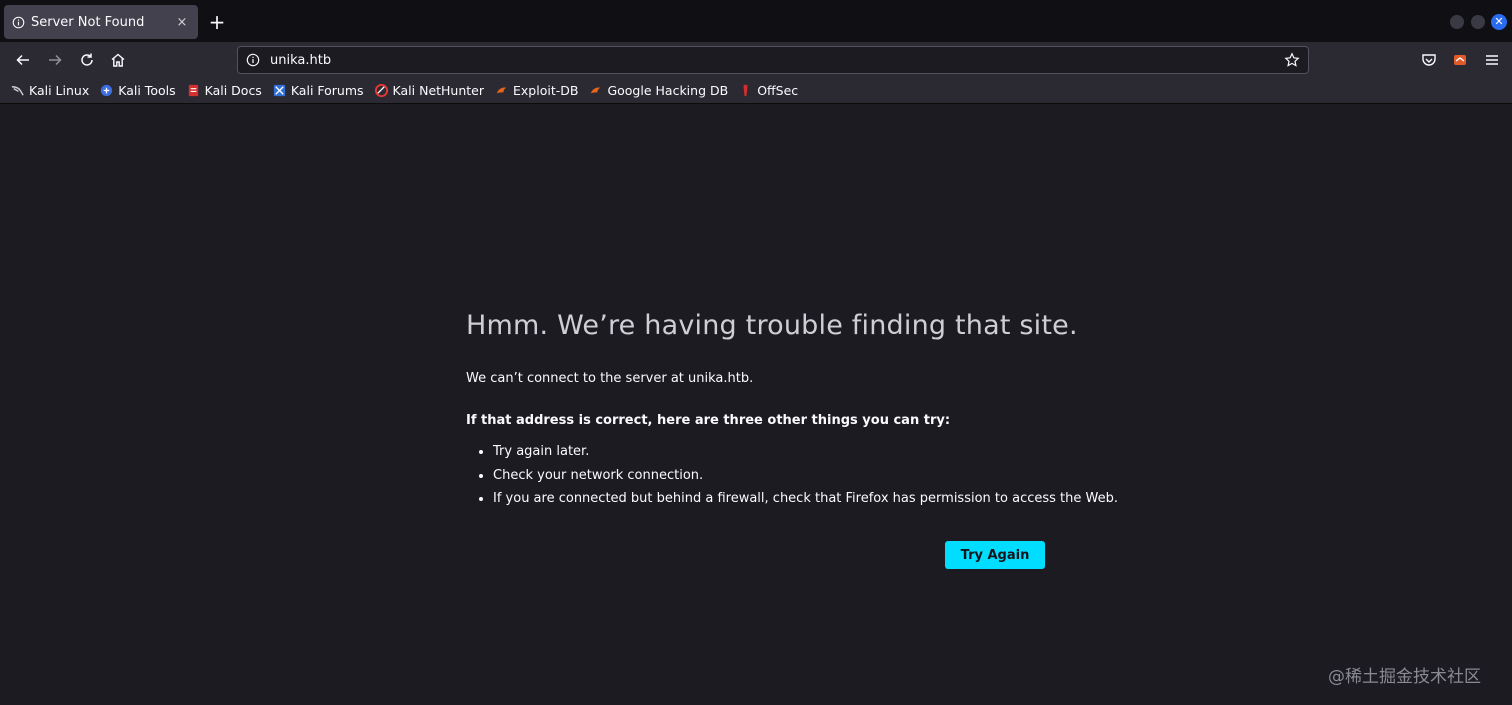 This screenshot has width=1512, height=705. Describe the element at coordinates (279, 90) in the screenshot. I see `kali-forums-icon` at that location.